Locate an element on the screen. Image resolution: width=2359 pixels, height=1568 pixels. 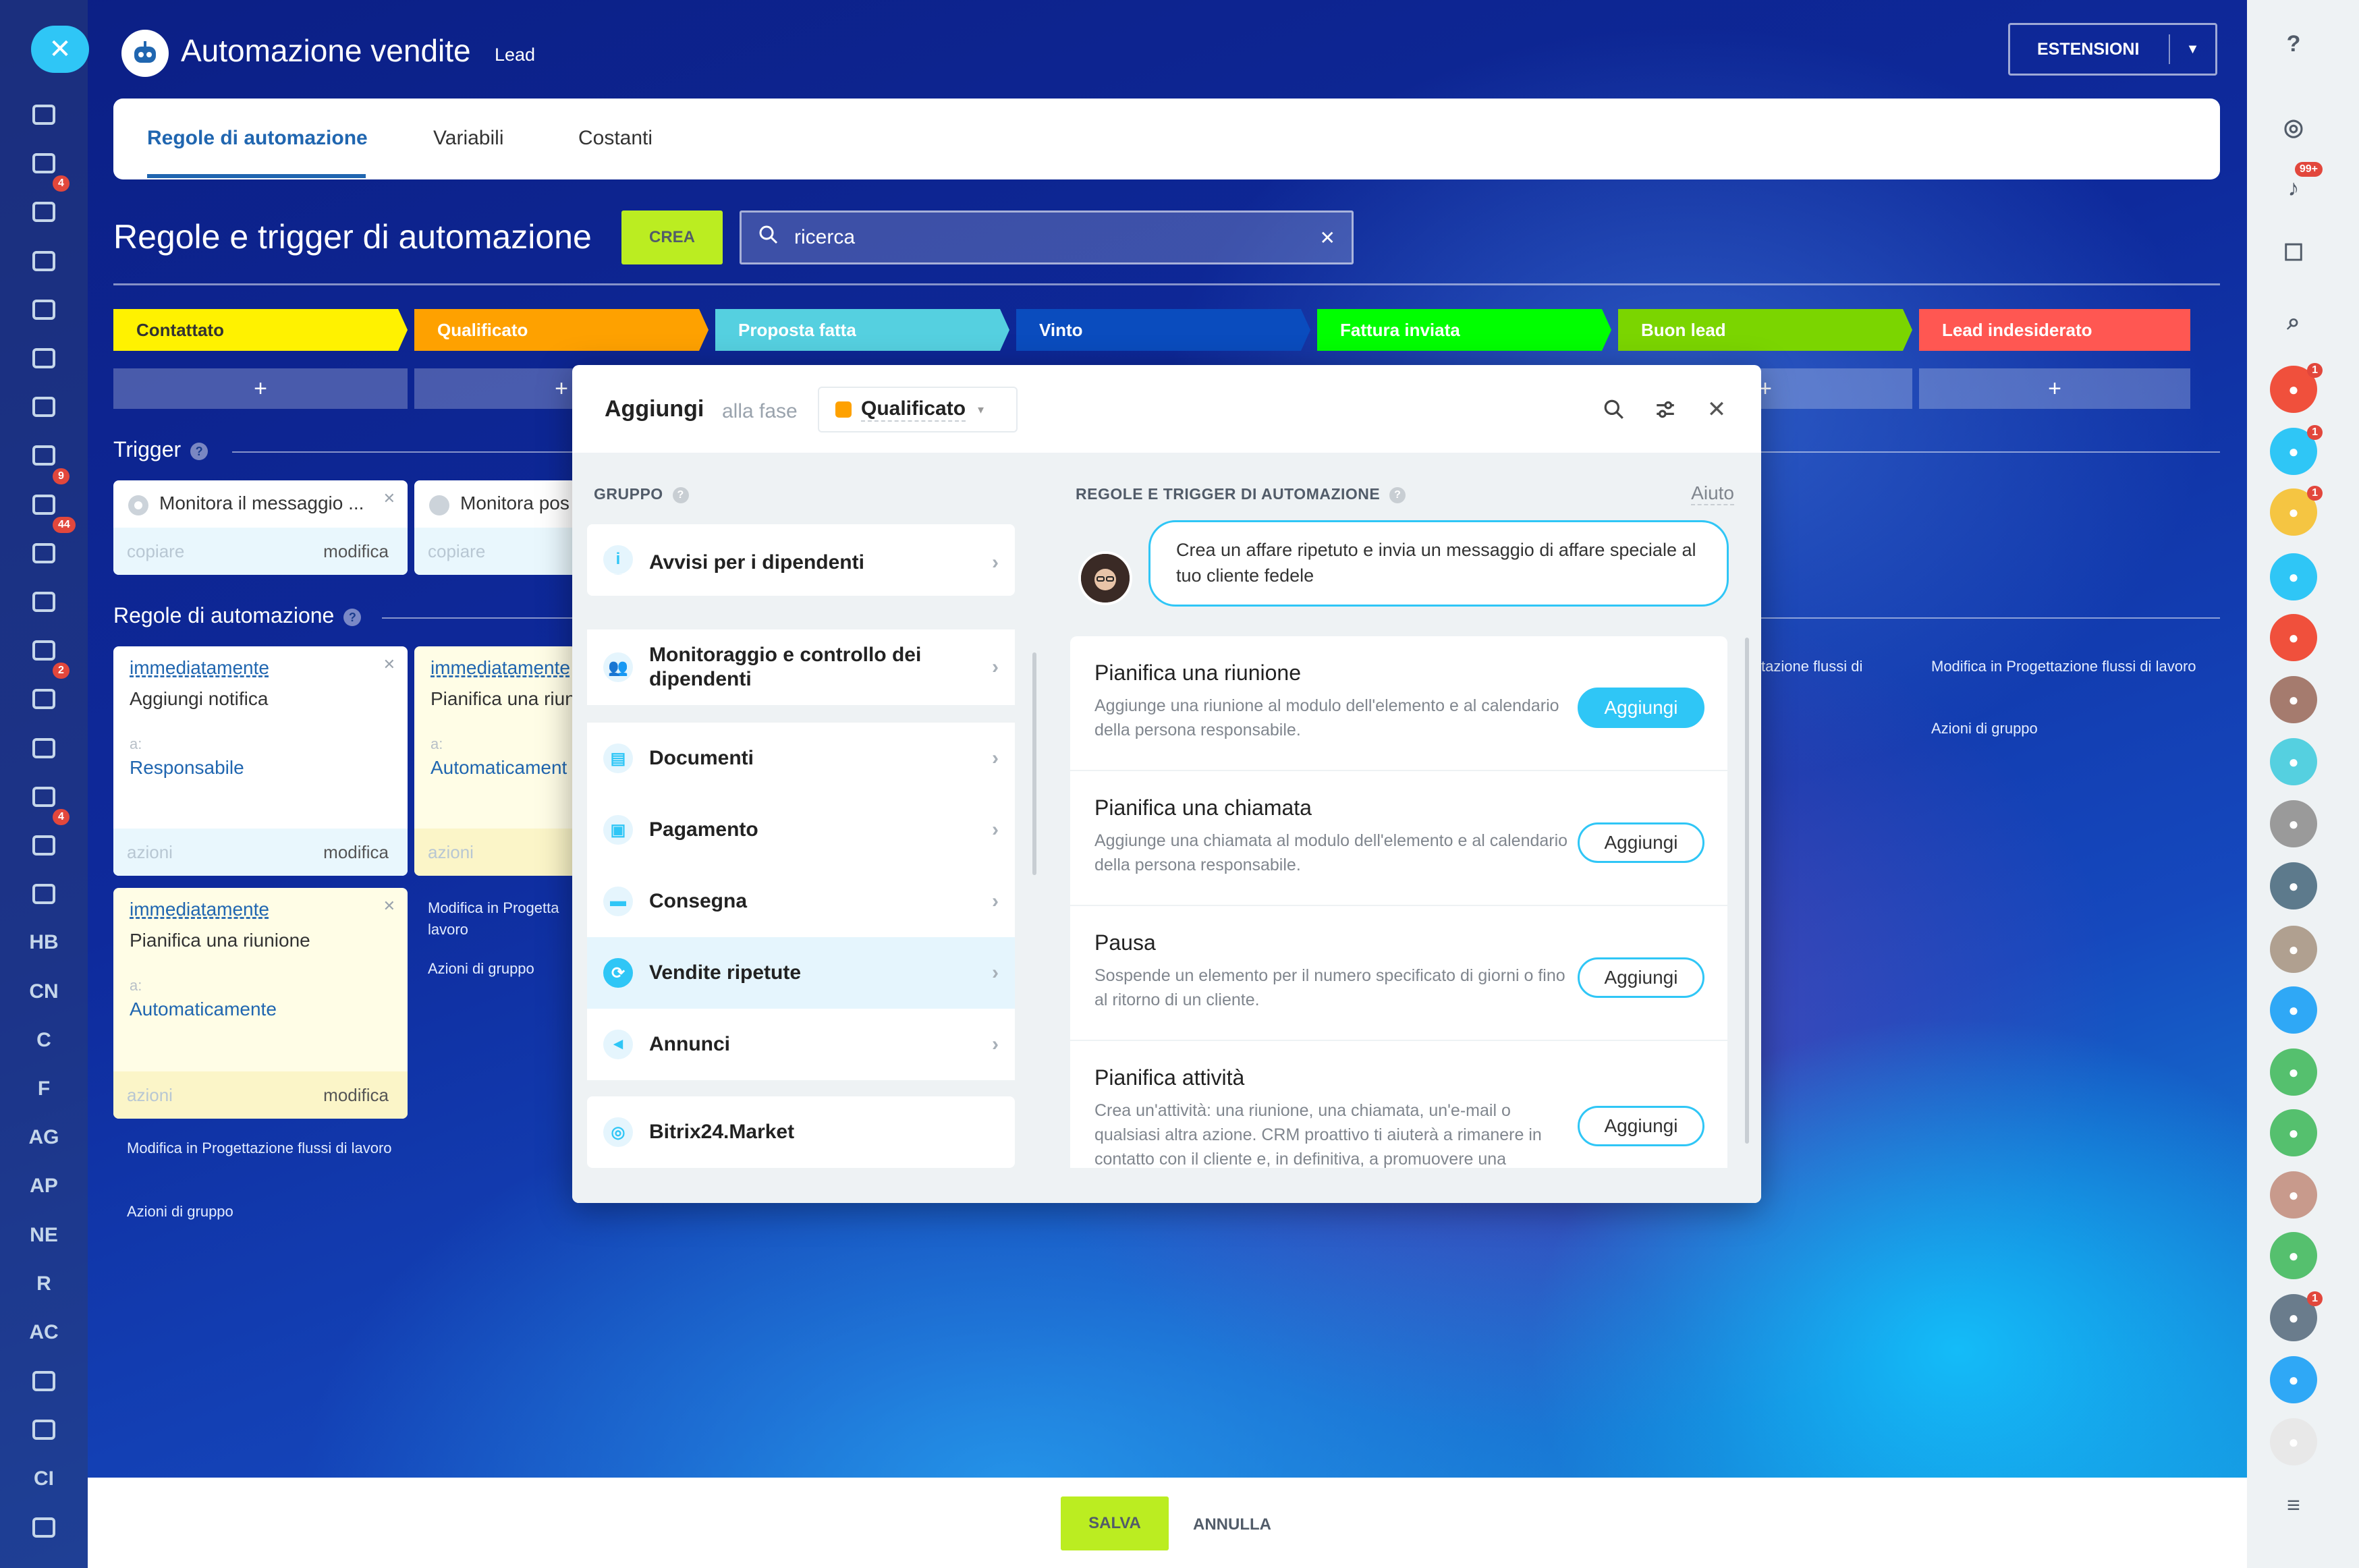
group-item-wallet: ▣ Pagamento › is located at coordinates (801, 830).